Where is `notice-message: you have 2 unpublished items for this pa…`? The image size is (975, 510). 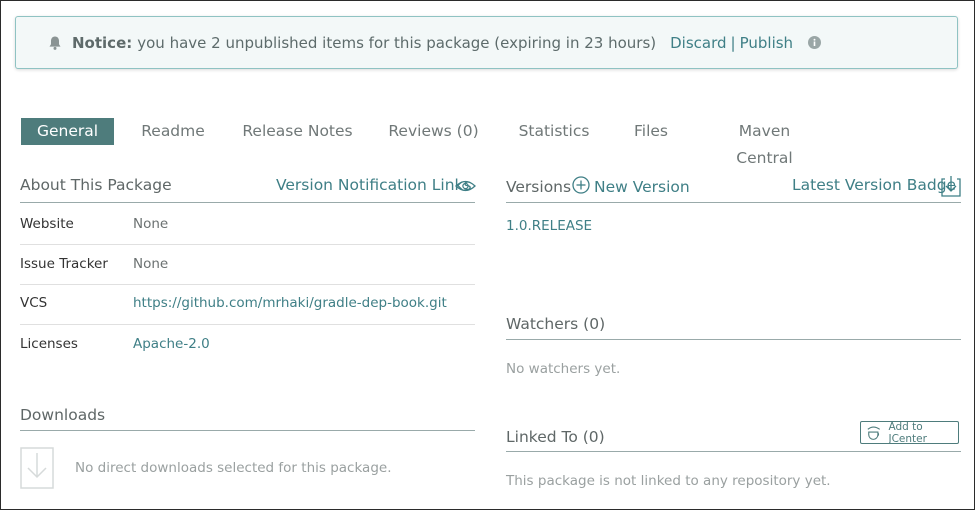 notice-message: you have 2 unpublished items for this pa… is located at coordinates (397, 42).